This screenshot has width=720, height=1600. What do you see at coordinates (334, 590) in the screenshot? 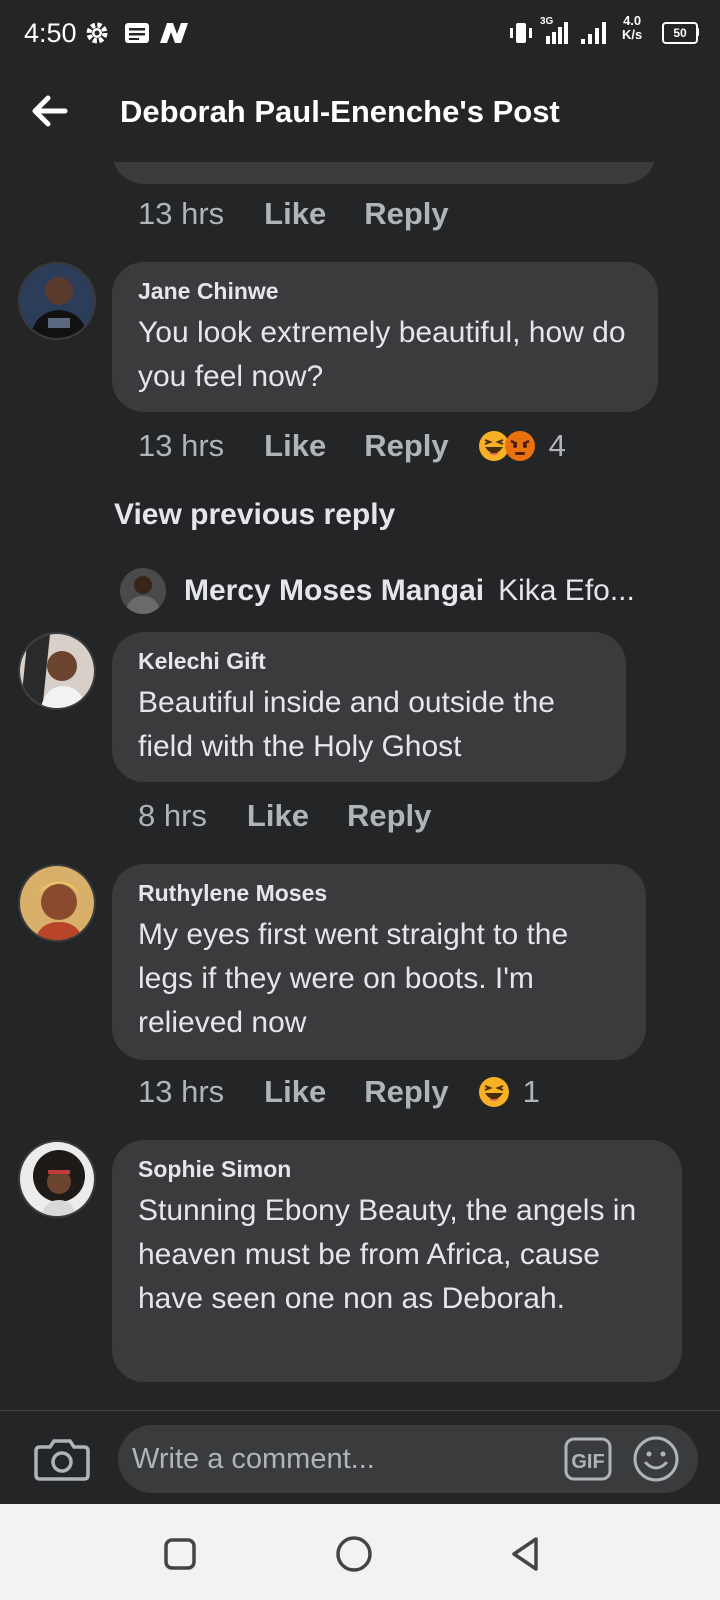
I see `reply-author: Mercy Moses Mangai` at bounding box center [334, 590].